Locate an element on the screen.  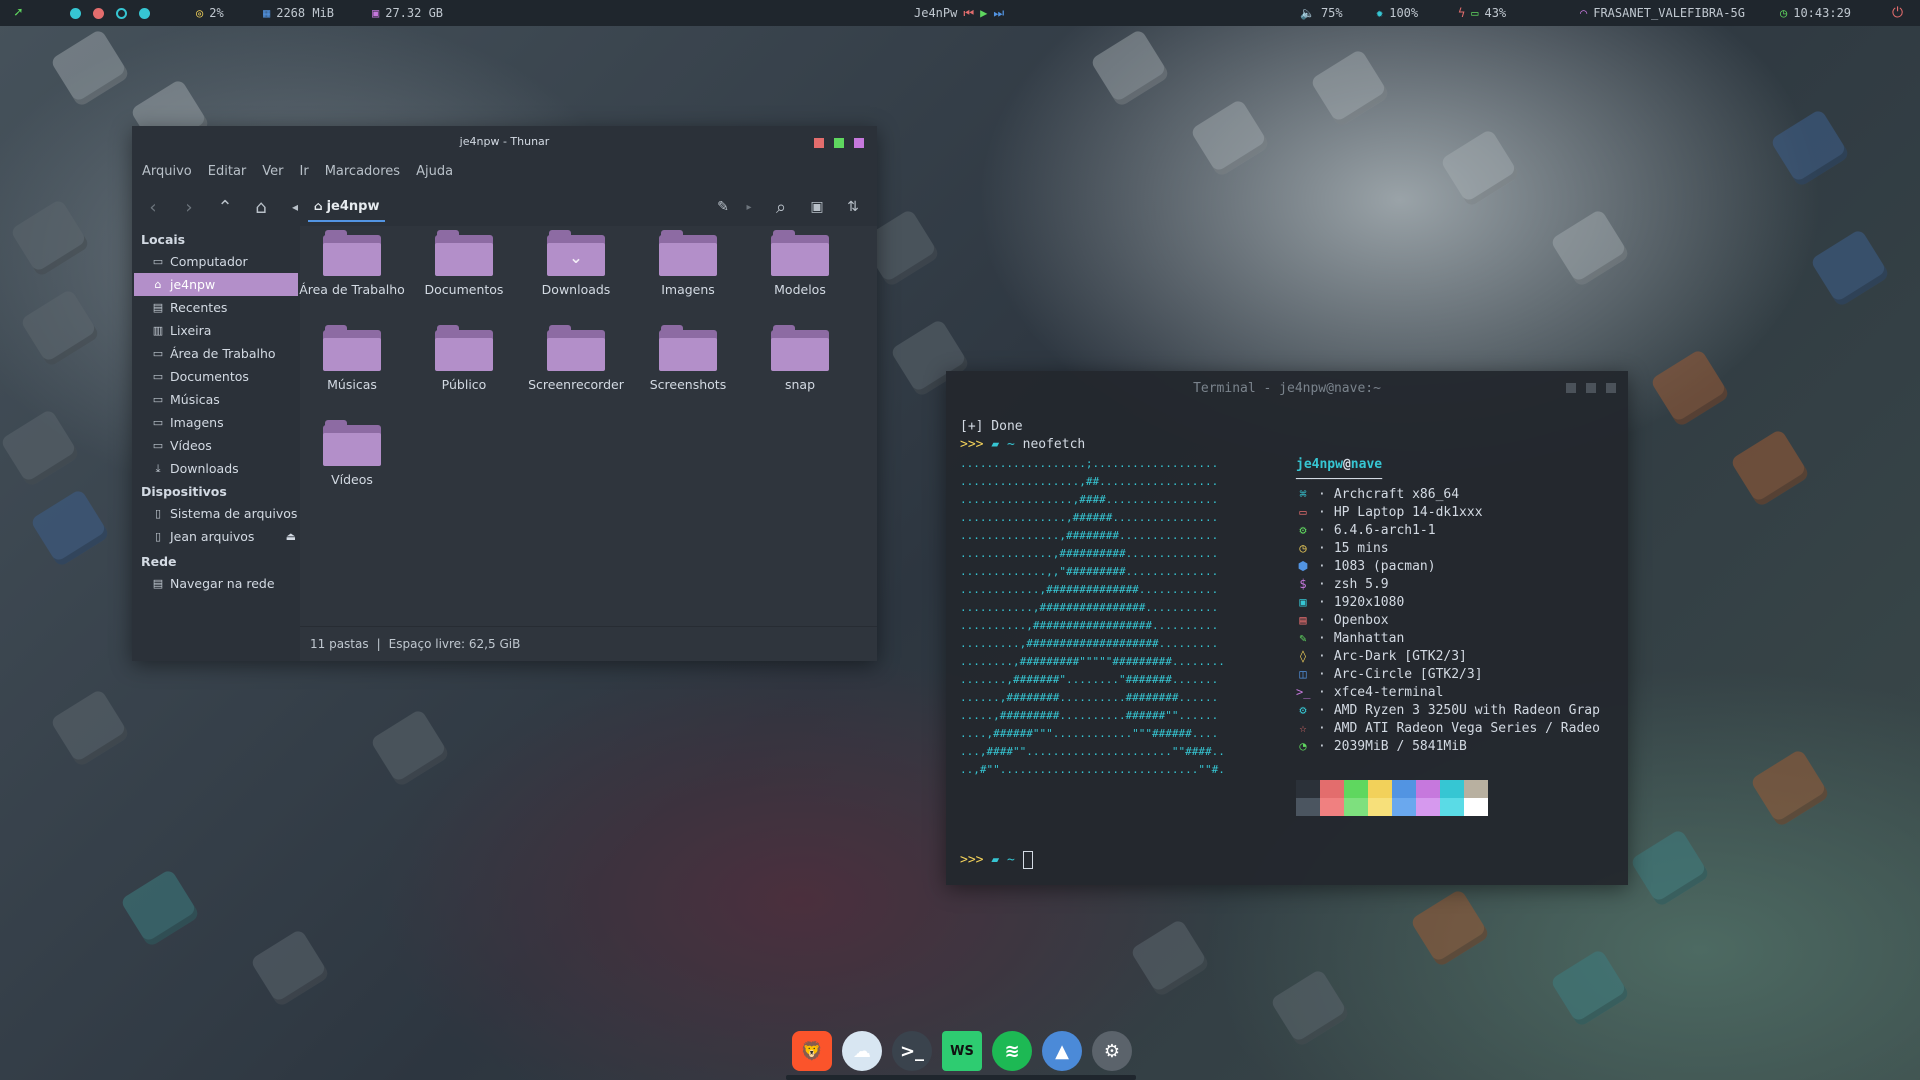
minimize-button is located at coordinates (859, 143).